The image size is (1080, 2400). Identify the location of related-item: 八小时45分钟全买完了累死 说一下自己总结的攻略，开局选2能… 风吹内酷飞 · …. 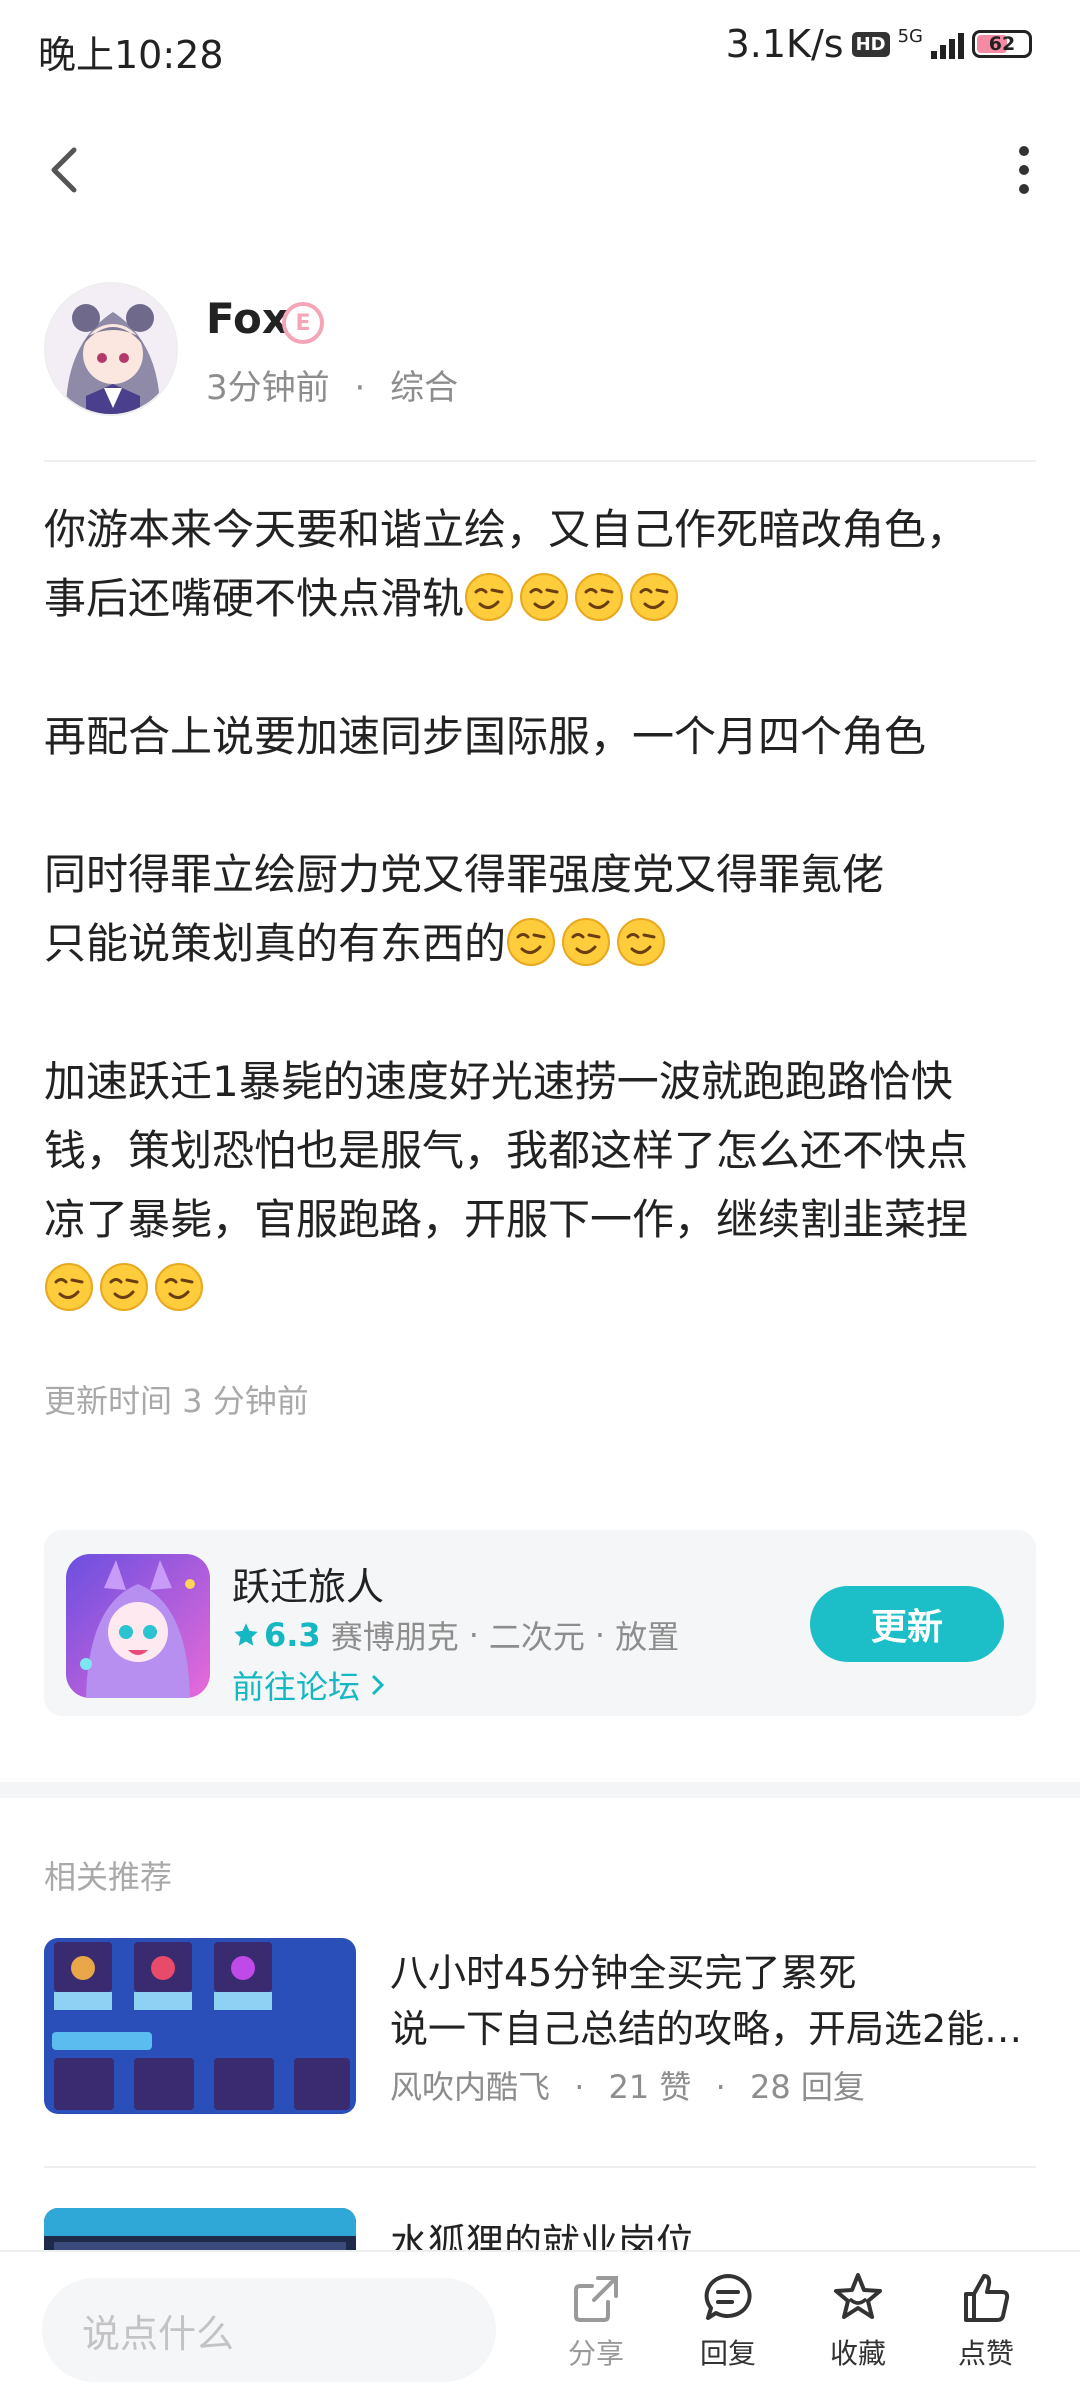
(540, 2028).